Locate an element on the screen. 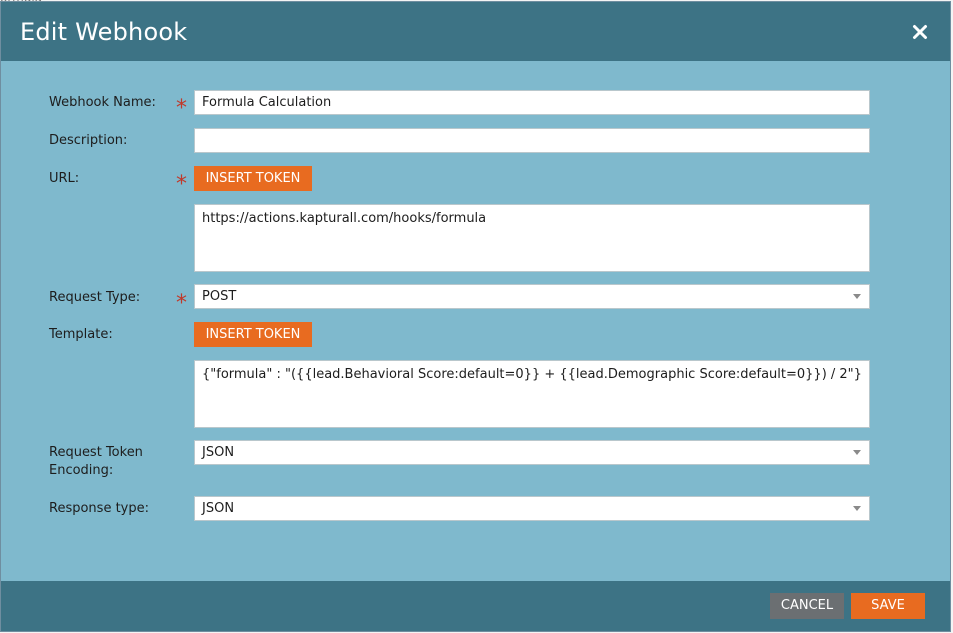 This screenshot has height=633, width=953. template-insert-token-button: INSERT TOKEN is located at coordinates (253, 334).